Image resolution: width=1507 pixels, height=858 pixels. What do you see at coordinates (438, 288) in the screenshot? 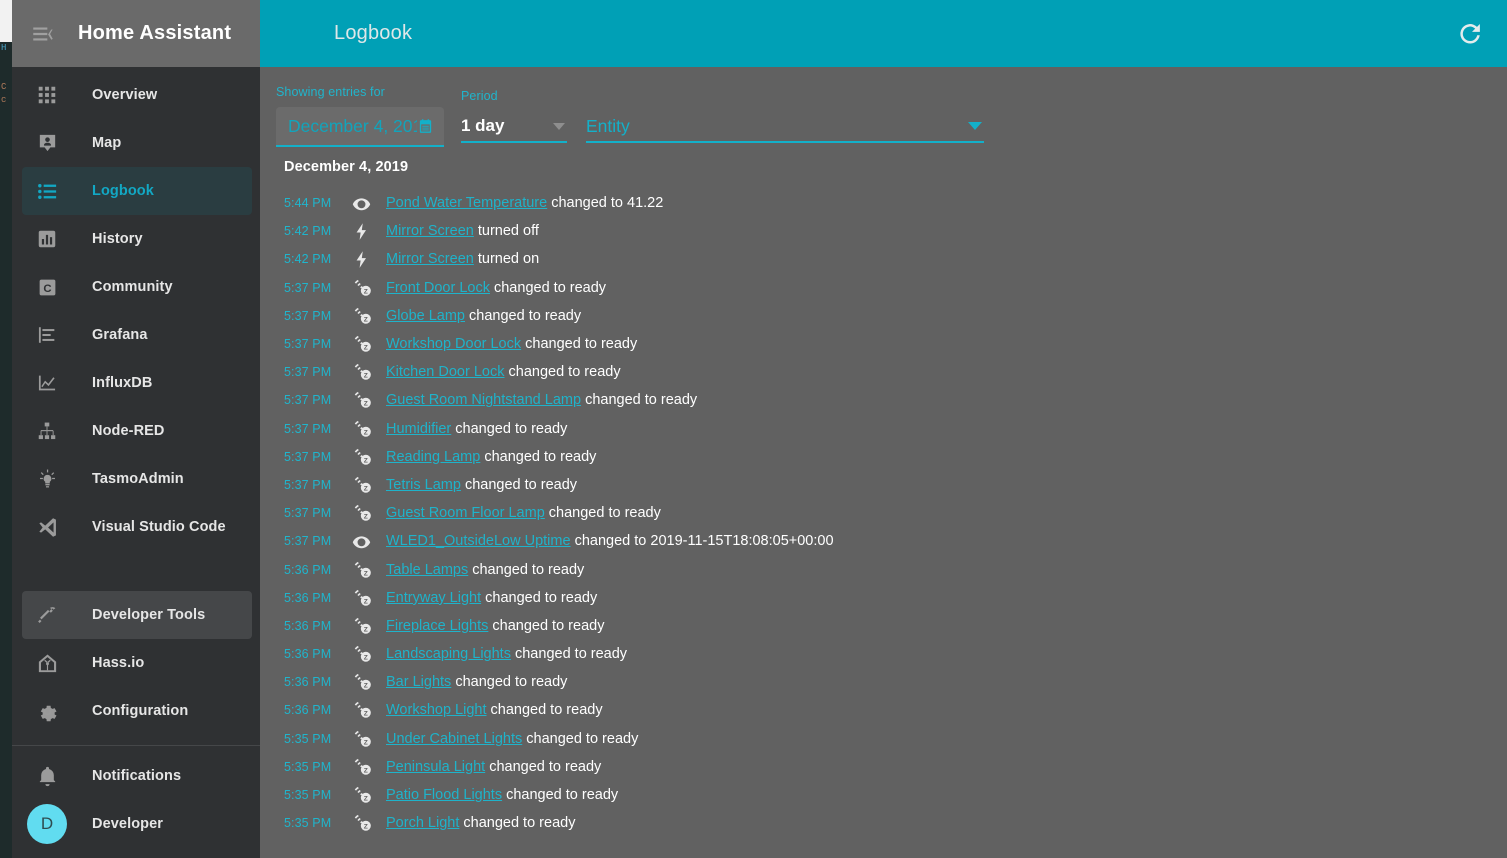
I see `entry-entity-link: Front Door Lock` at bounding box center [438, 288].